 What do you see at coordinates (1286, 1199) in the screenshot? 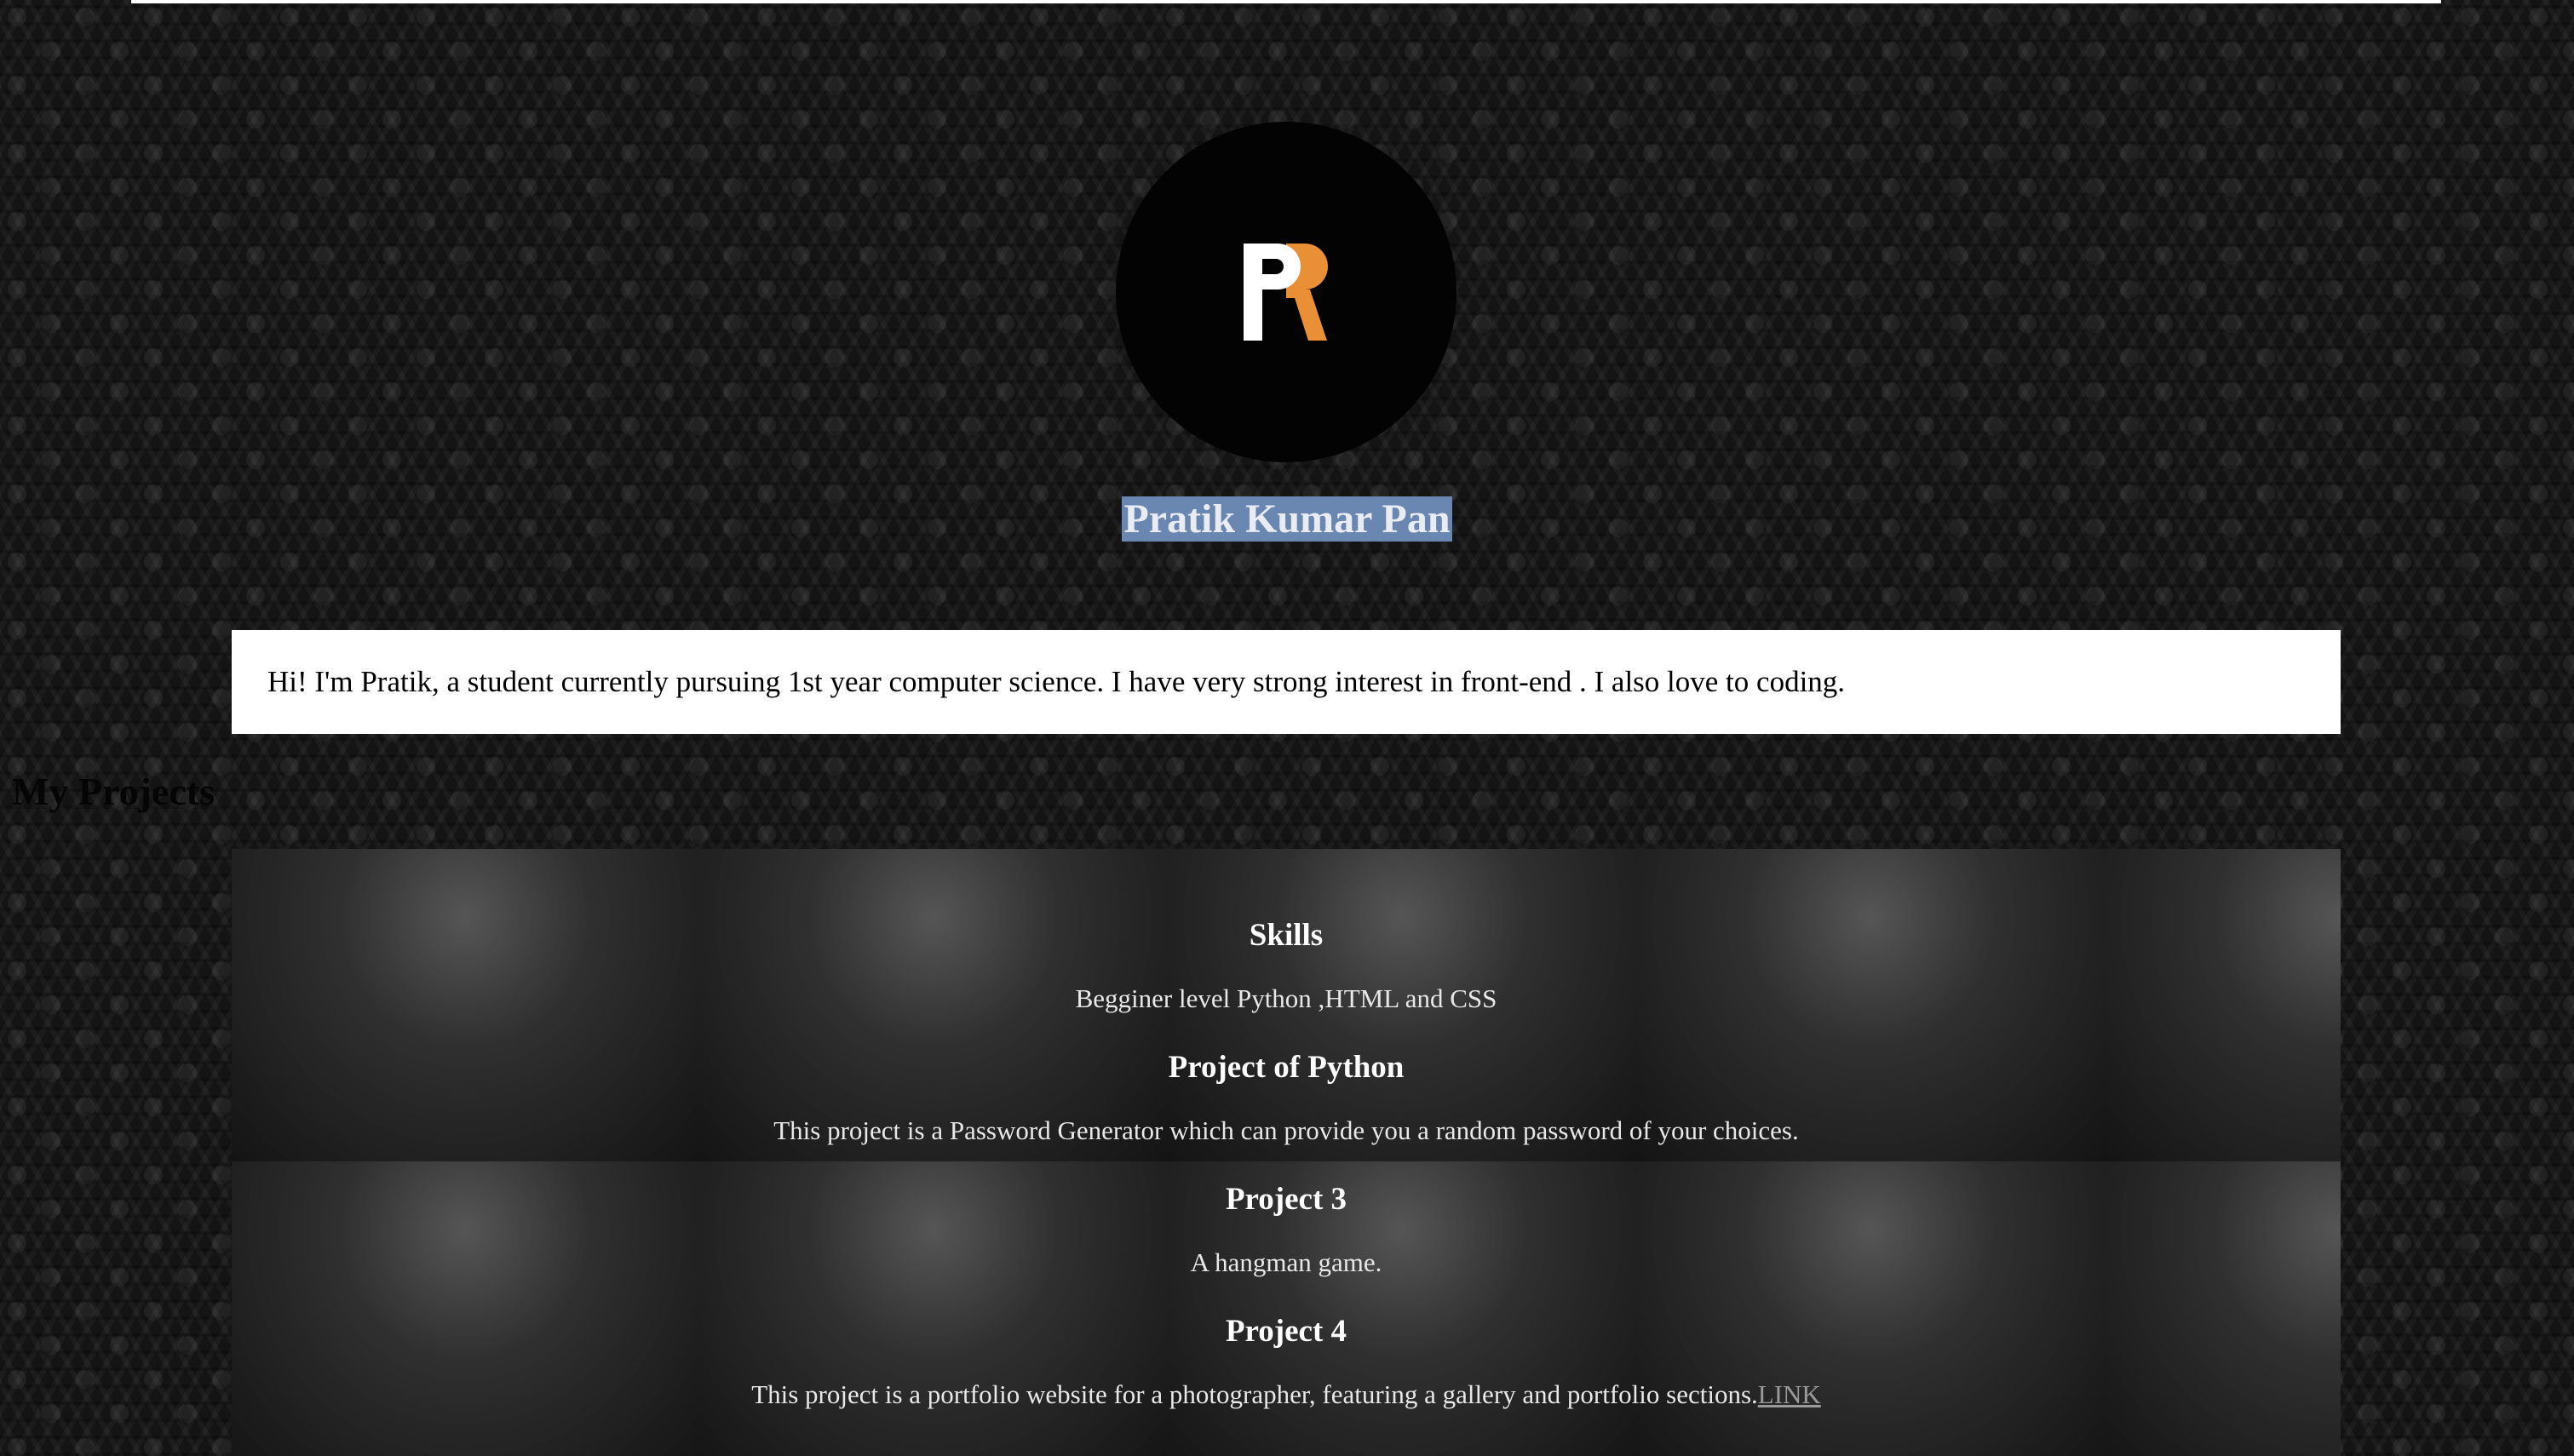
I see `project-3-title: Project 3` at bounding box center [1286, 1199].